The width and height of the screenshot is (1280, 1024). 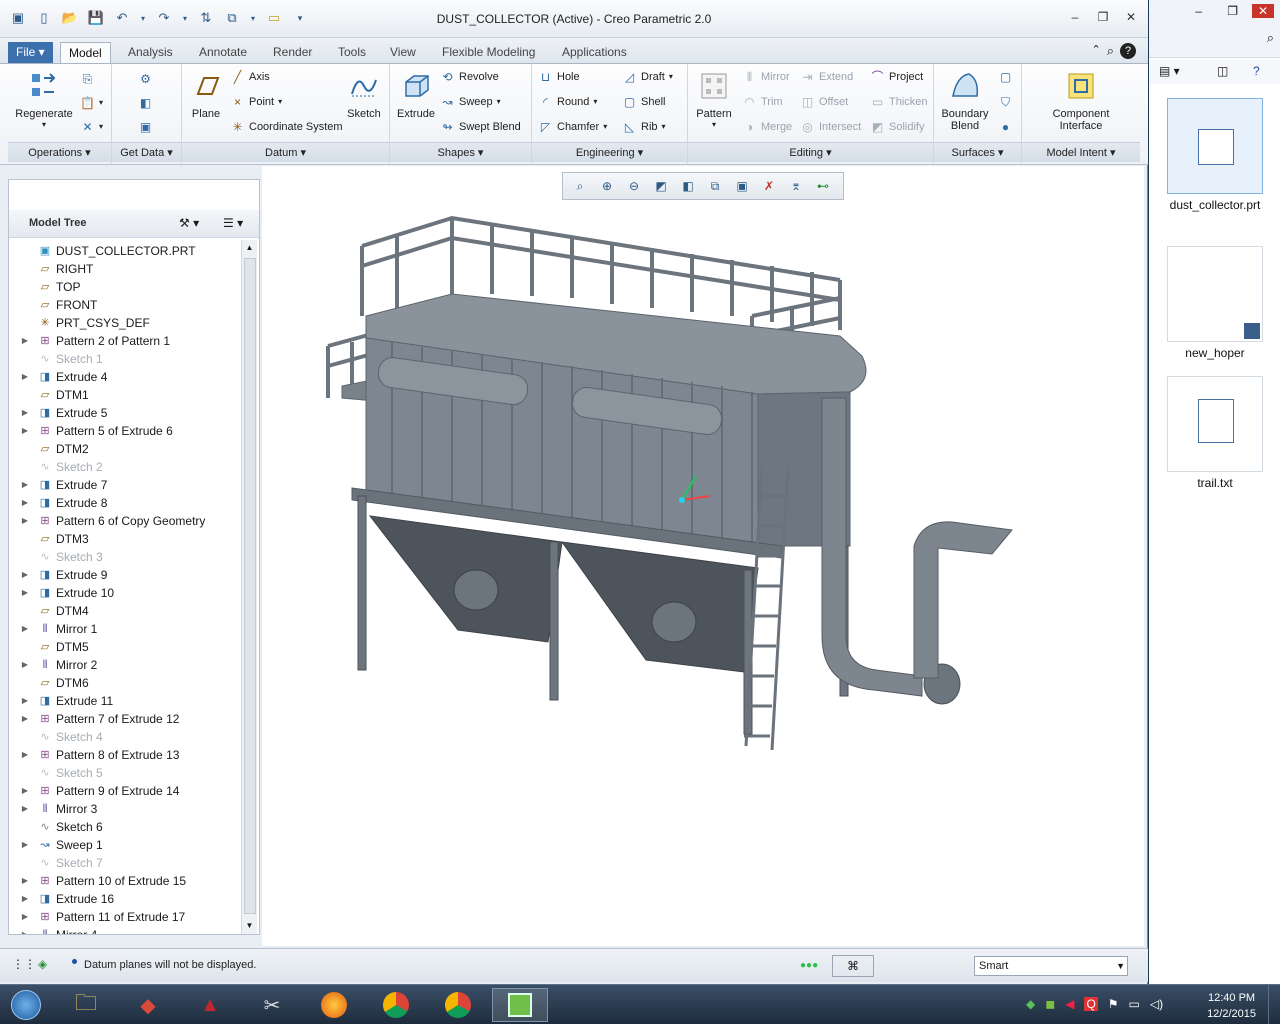 What do you see at coordinates (1113, 1004) in the screenshot?
I see `tray-flag-icon: ⚑` at bounding box center [1113, 1004].